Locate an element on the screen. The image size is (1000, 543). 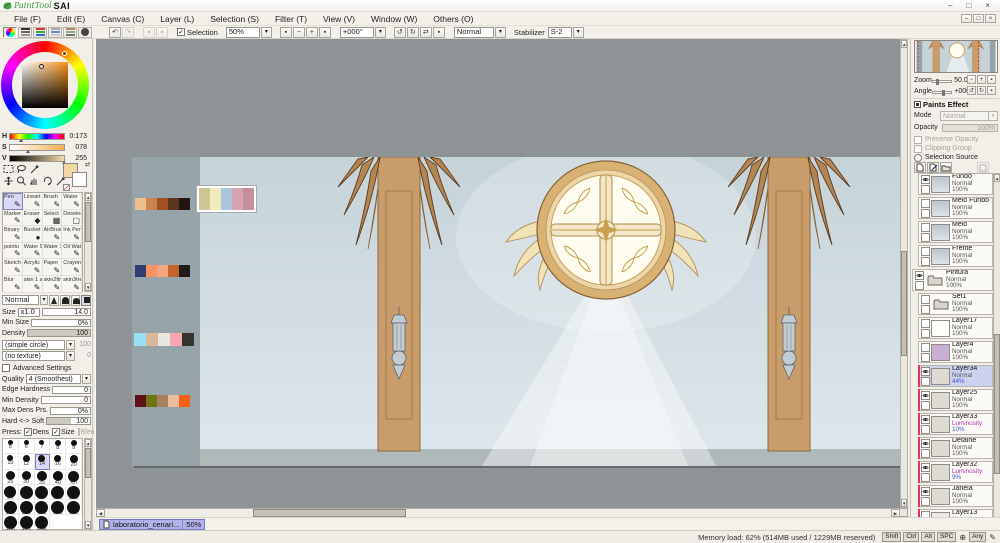
flip-h-button: ⇄ is located at coordinates (425, 32).